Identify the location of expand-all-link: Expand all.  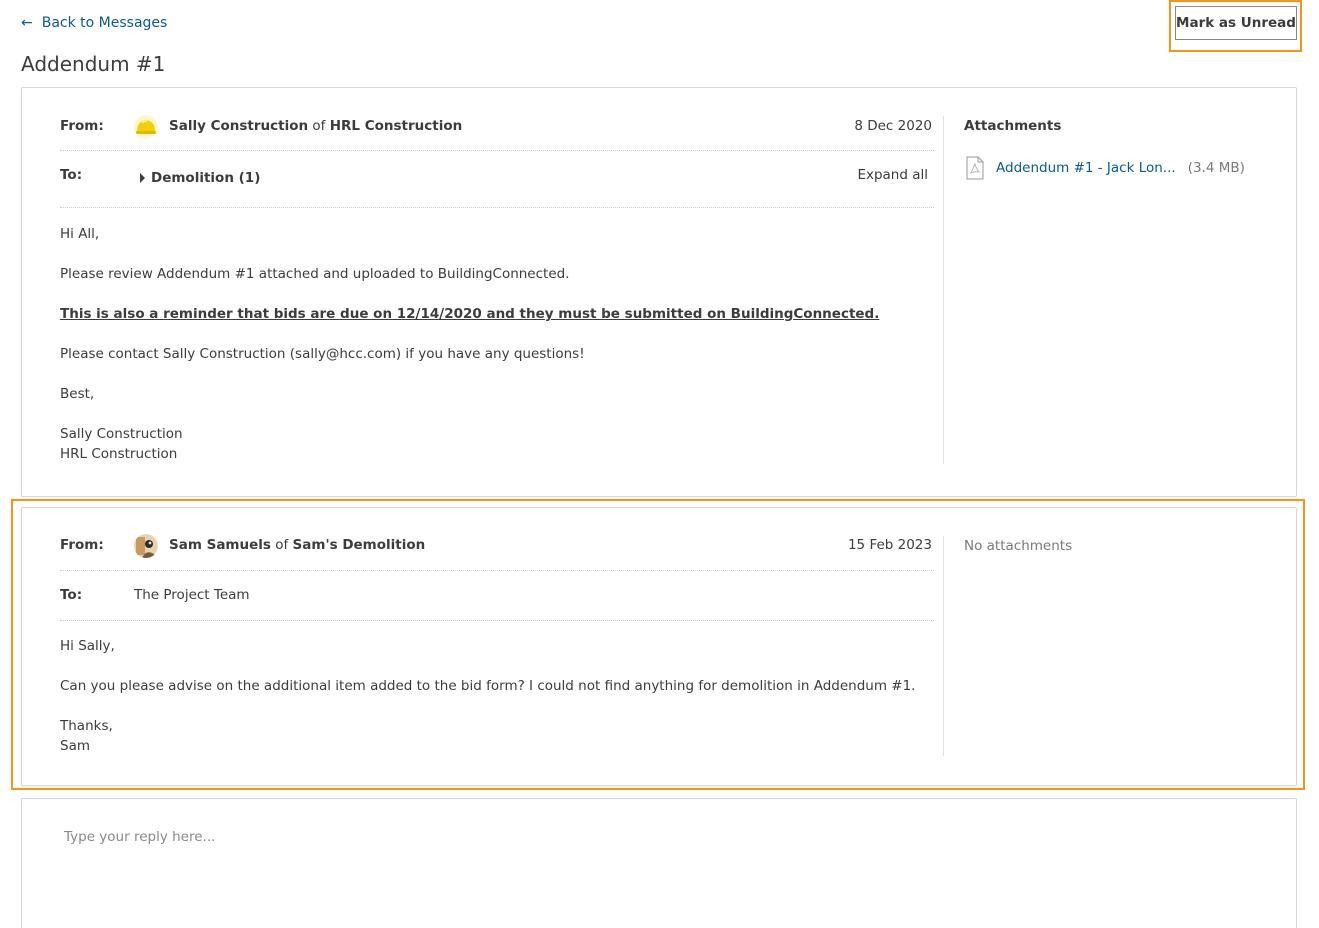
(892, 175).